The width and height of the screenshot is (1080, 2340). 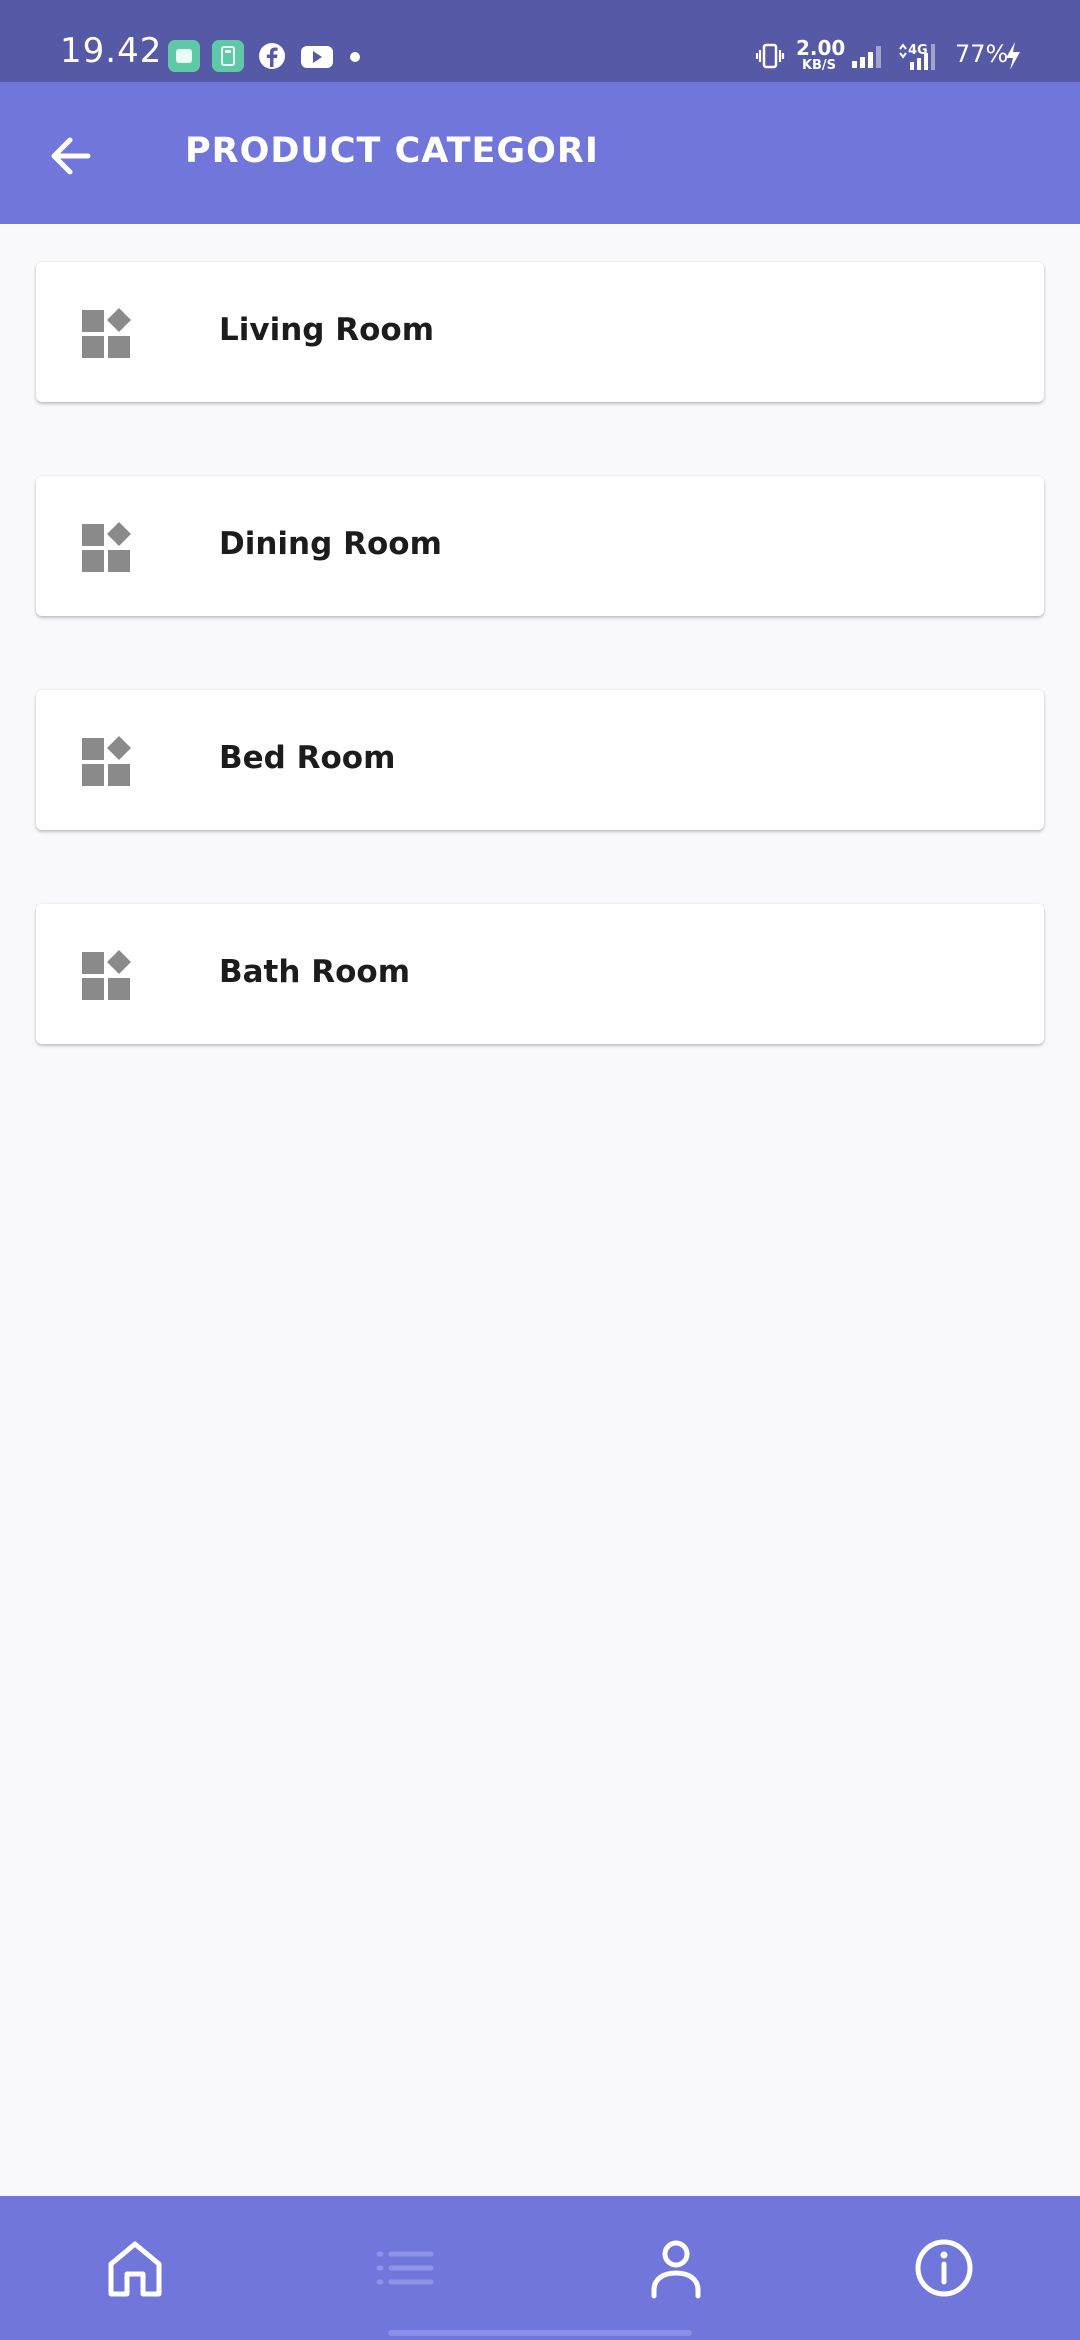 I want to click on youtube-icon, so click(x=316, y=56).